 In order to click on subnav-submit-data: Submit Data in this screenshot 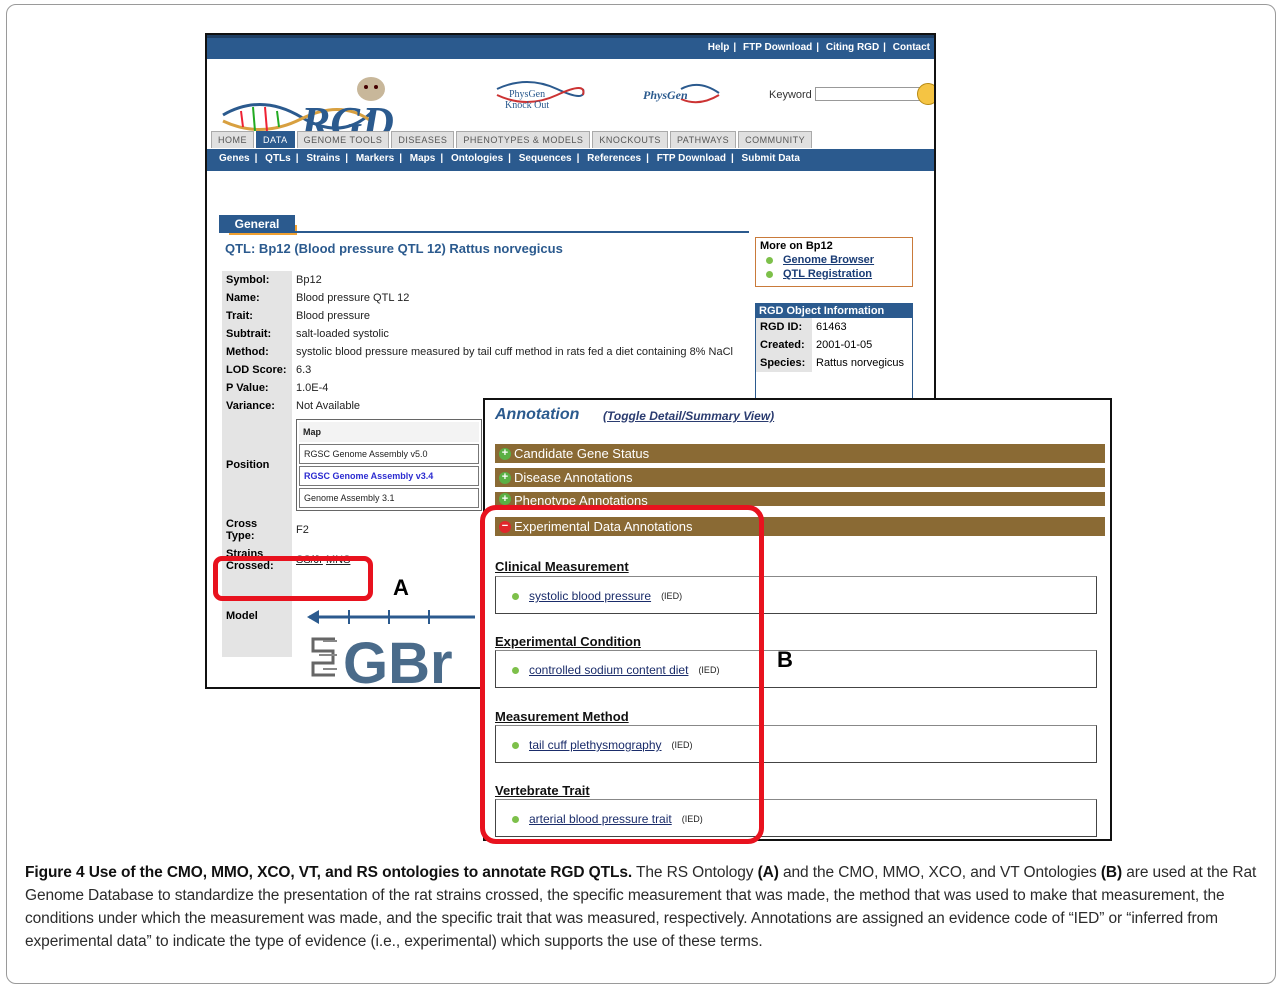, I will do `click(771, 158)`.